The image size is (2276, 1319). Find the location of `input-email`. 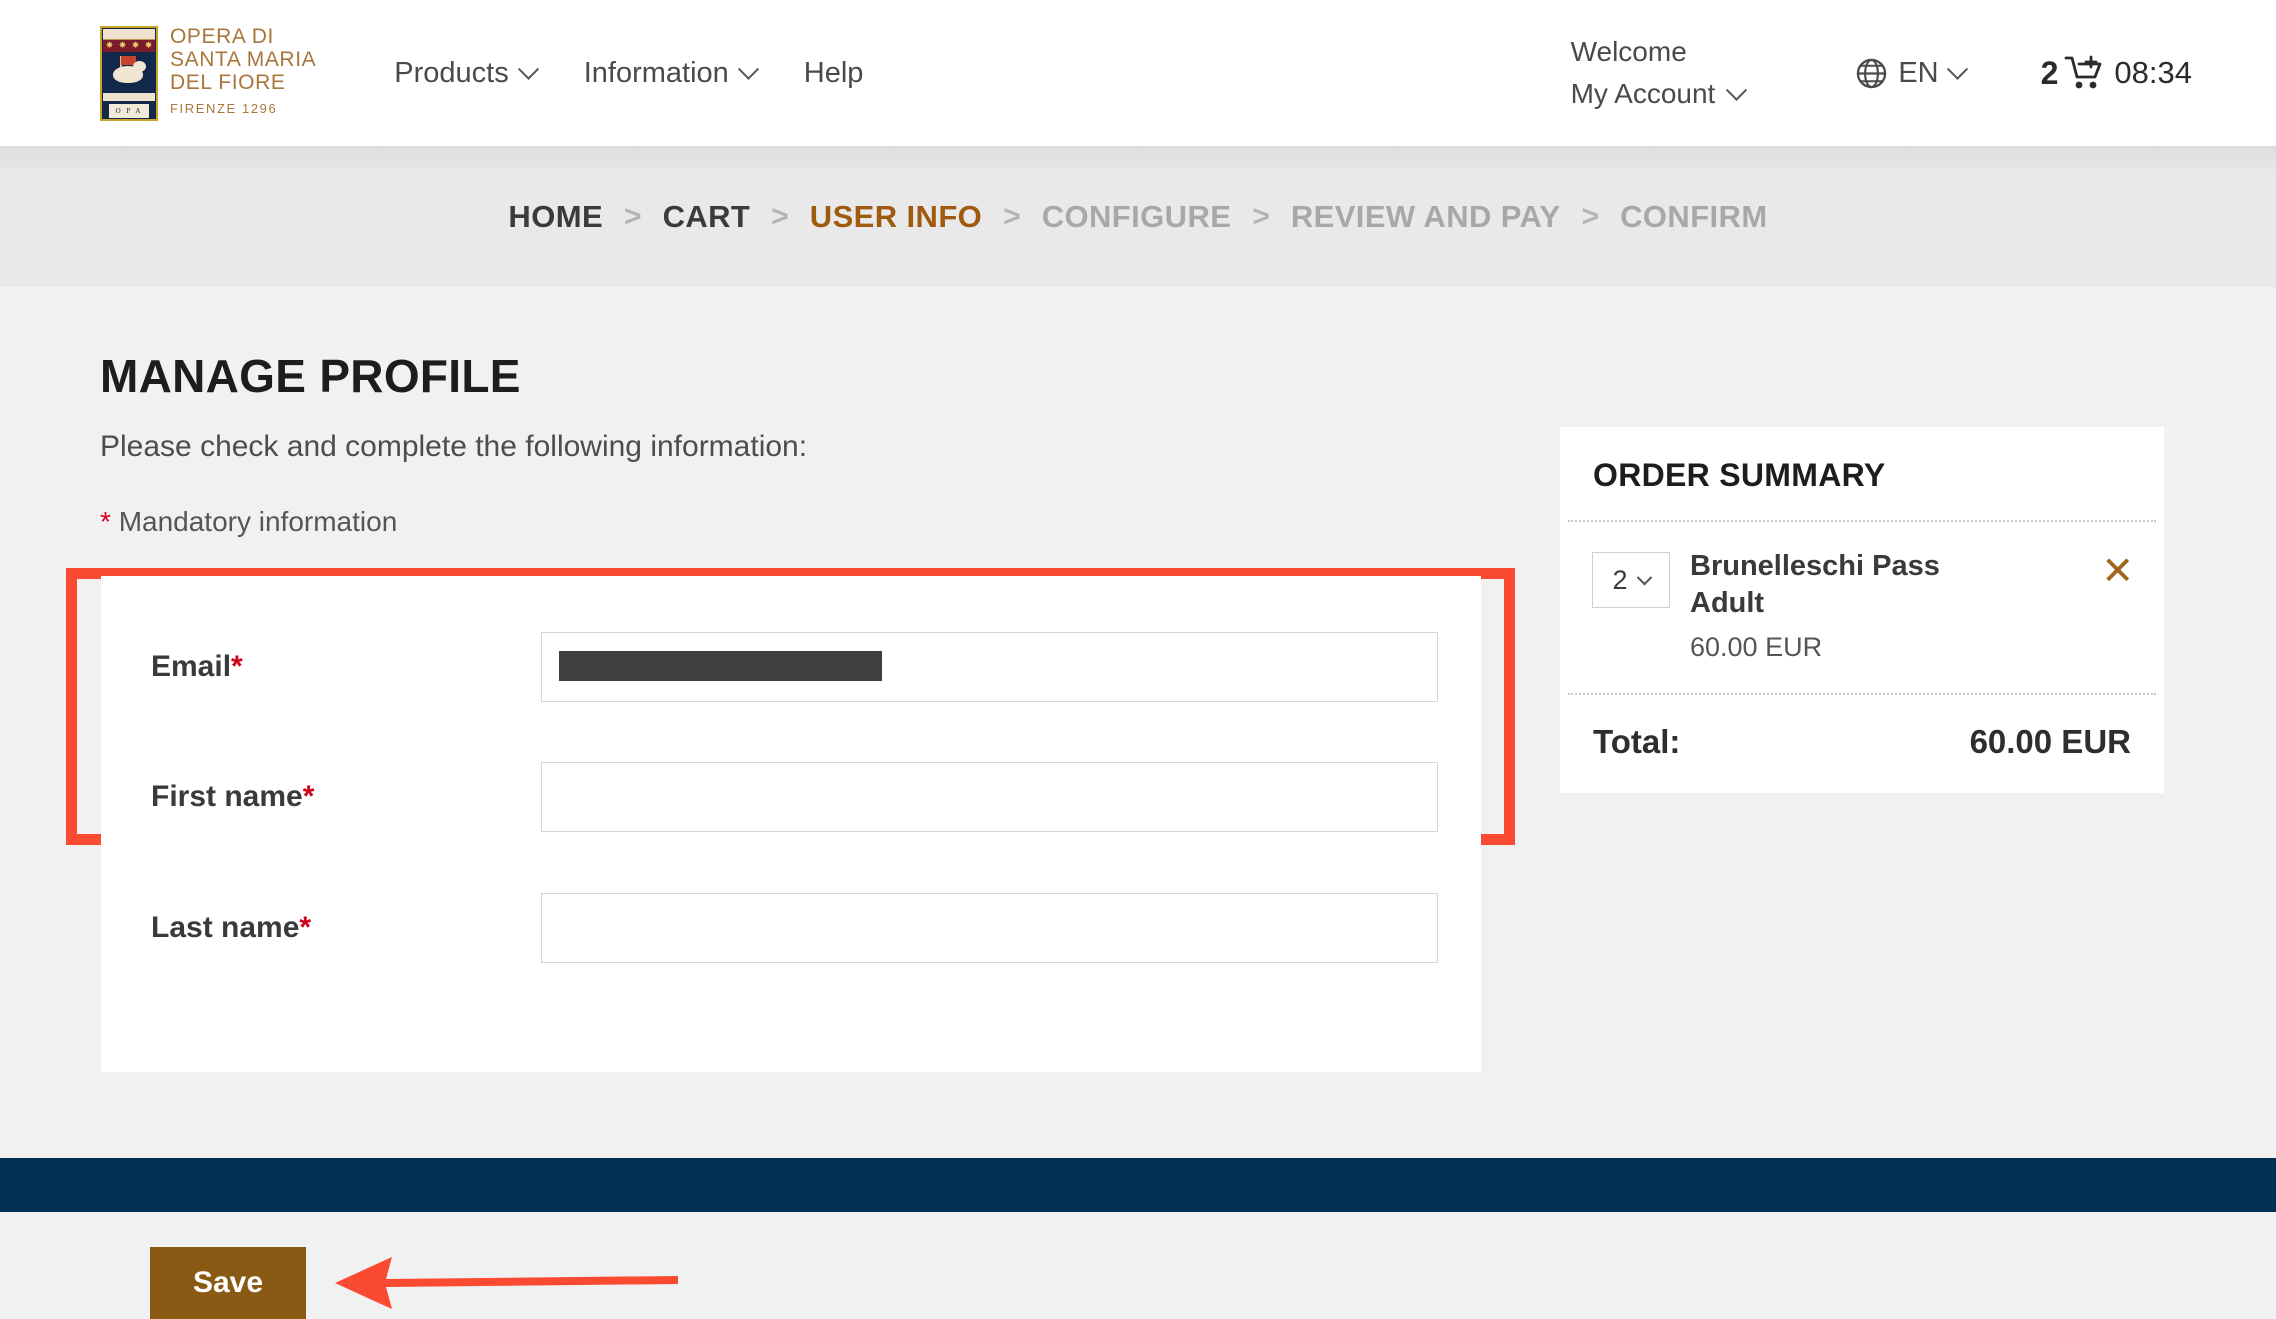

input-email is located at coordinates (989, 667).